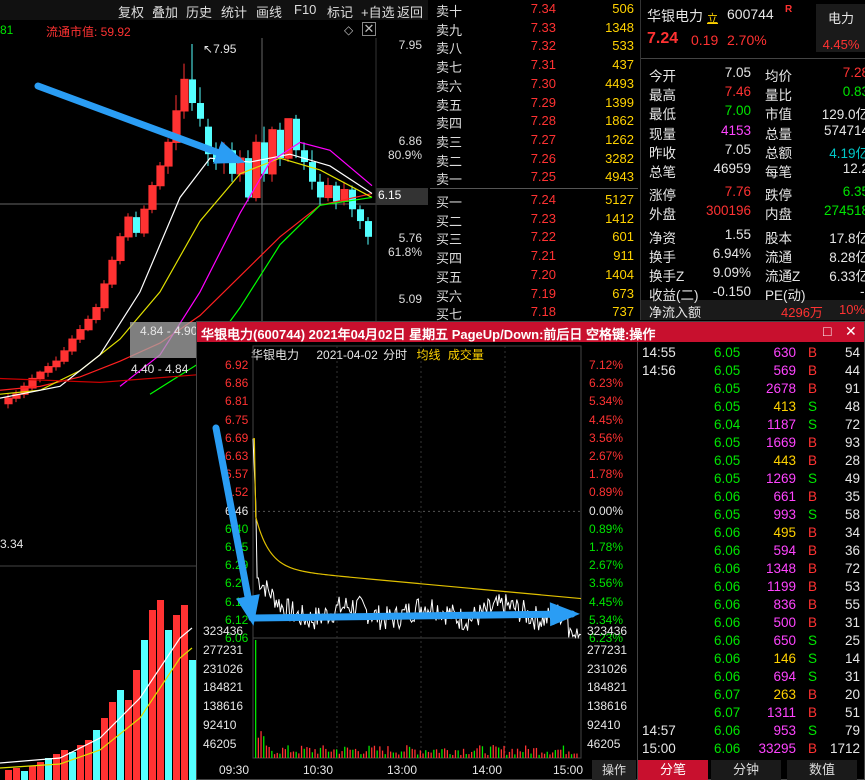  I want to click on ask-volume: 3282, so click(619, 158).